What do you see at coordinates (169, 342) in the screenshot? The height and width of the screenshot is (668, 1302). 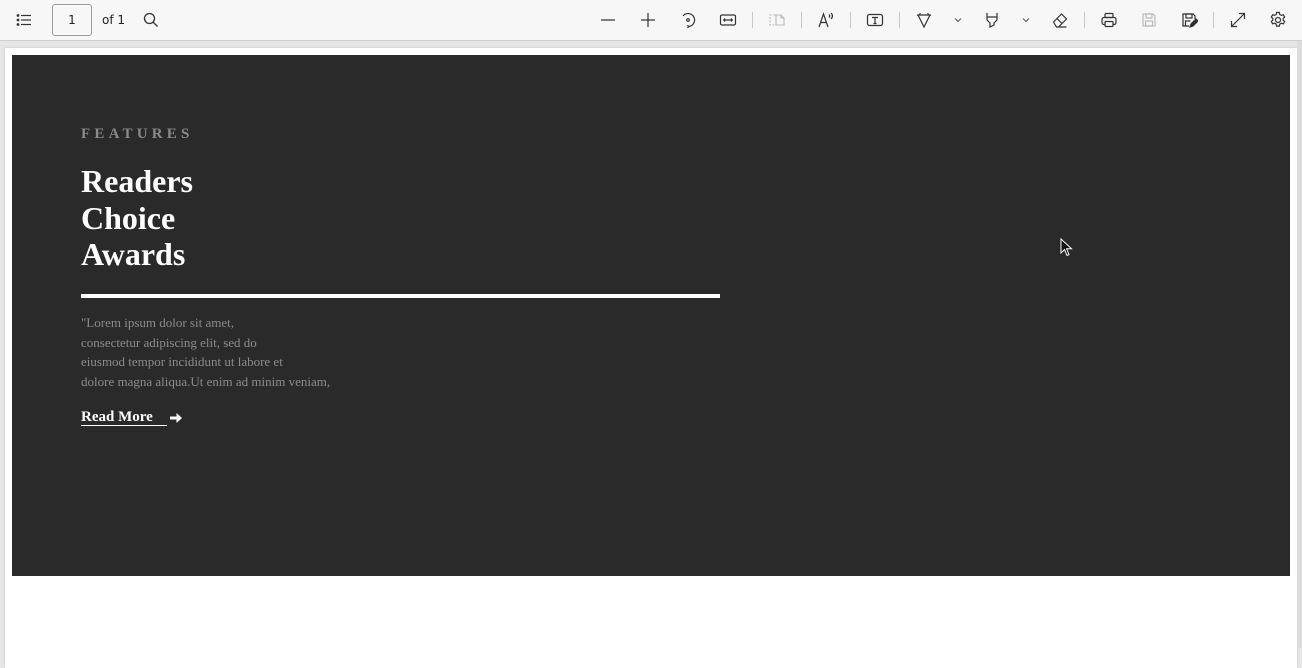 I see `body-line: consectetur adipiscing elit, sed do` at bounding box center [169, 342].